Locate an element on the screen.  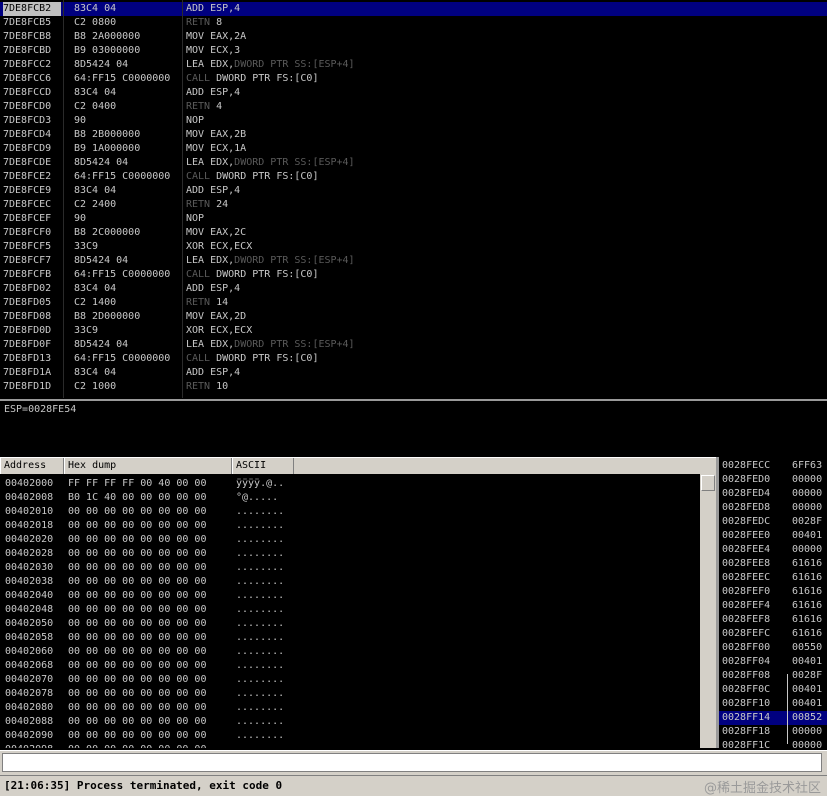
stack-row: 0028FEDC 0028F is located at coordinates (773, 522).